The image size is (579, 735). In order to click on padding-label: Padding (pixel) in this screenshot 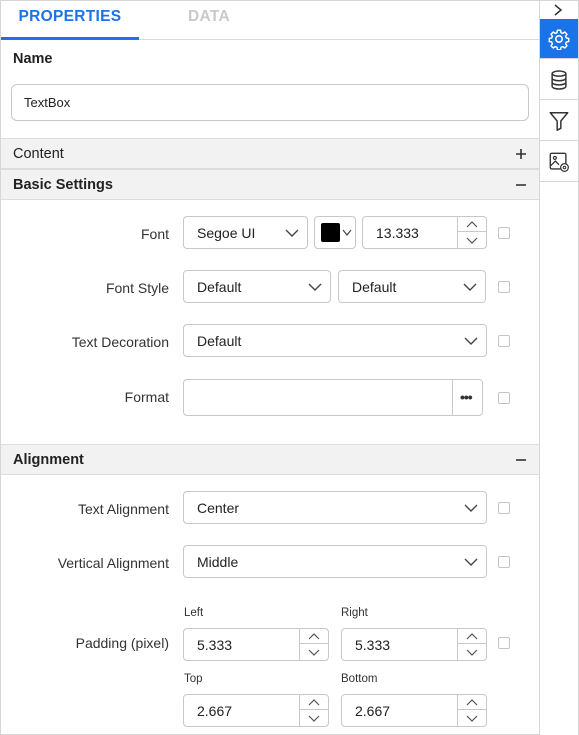, I will do `click(122, 643)`.